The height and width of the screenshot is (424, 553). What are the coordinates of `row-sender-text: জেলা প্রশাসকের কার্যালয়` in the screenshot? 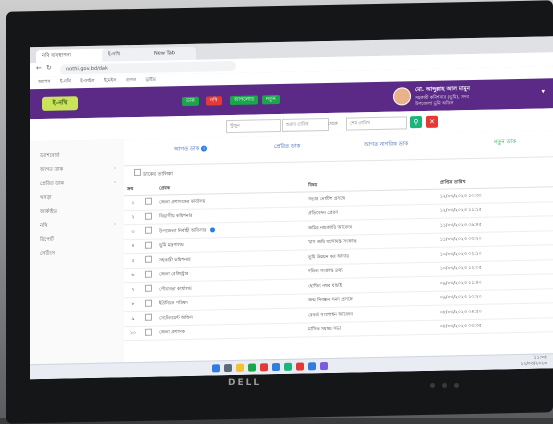 It's located at (182, 202).